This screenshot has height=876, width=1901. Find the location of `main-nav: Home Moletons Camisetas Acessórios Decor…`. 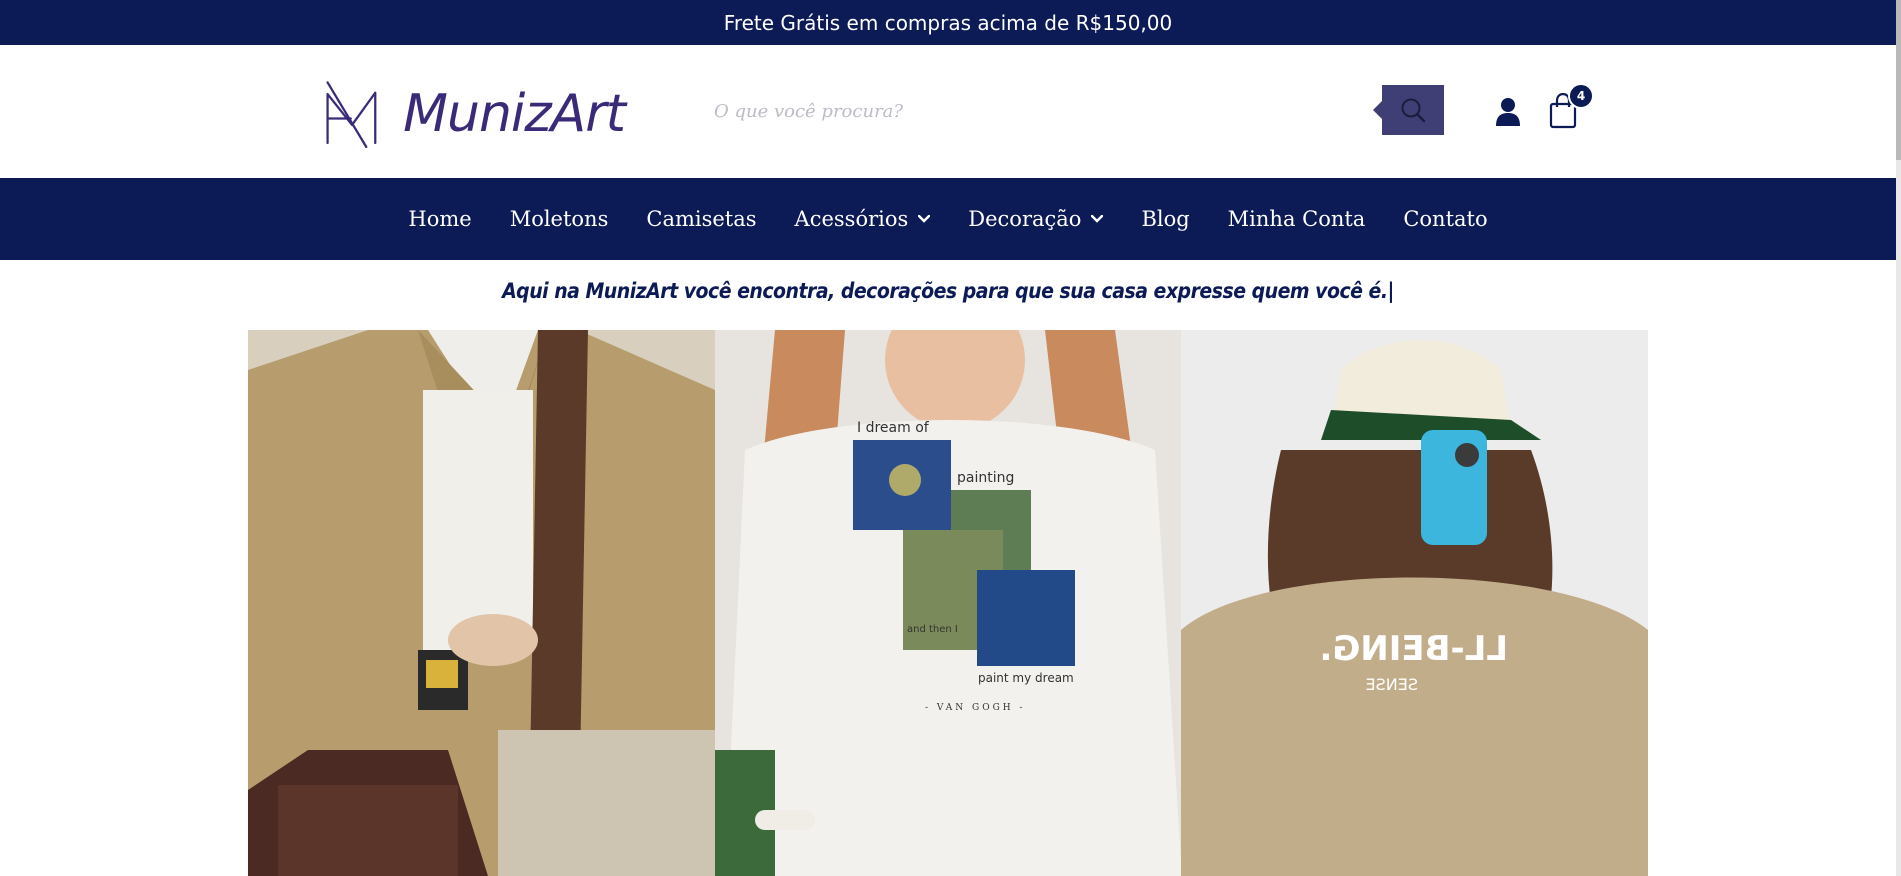

main-nav: Home Moletons Camisetas Acessórios Decor… is located at coordinates (948, 219).